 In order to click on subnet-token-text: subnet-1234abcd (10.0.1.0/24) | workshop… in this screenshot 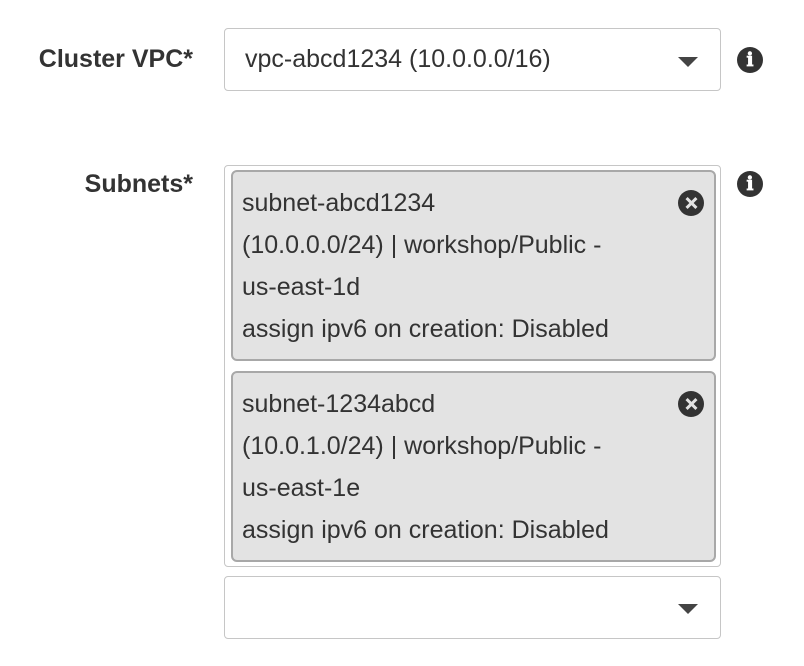, I will do `click(452, 467)`.